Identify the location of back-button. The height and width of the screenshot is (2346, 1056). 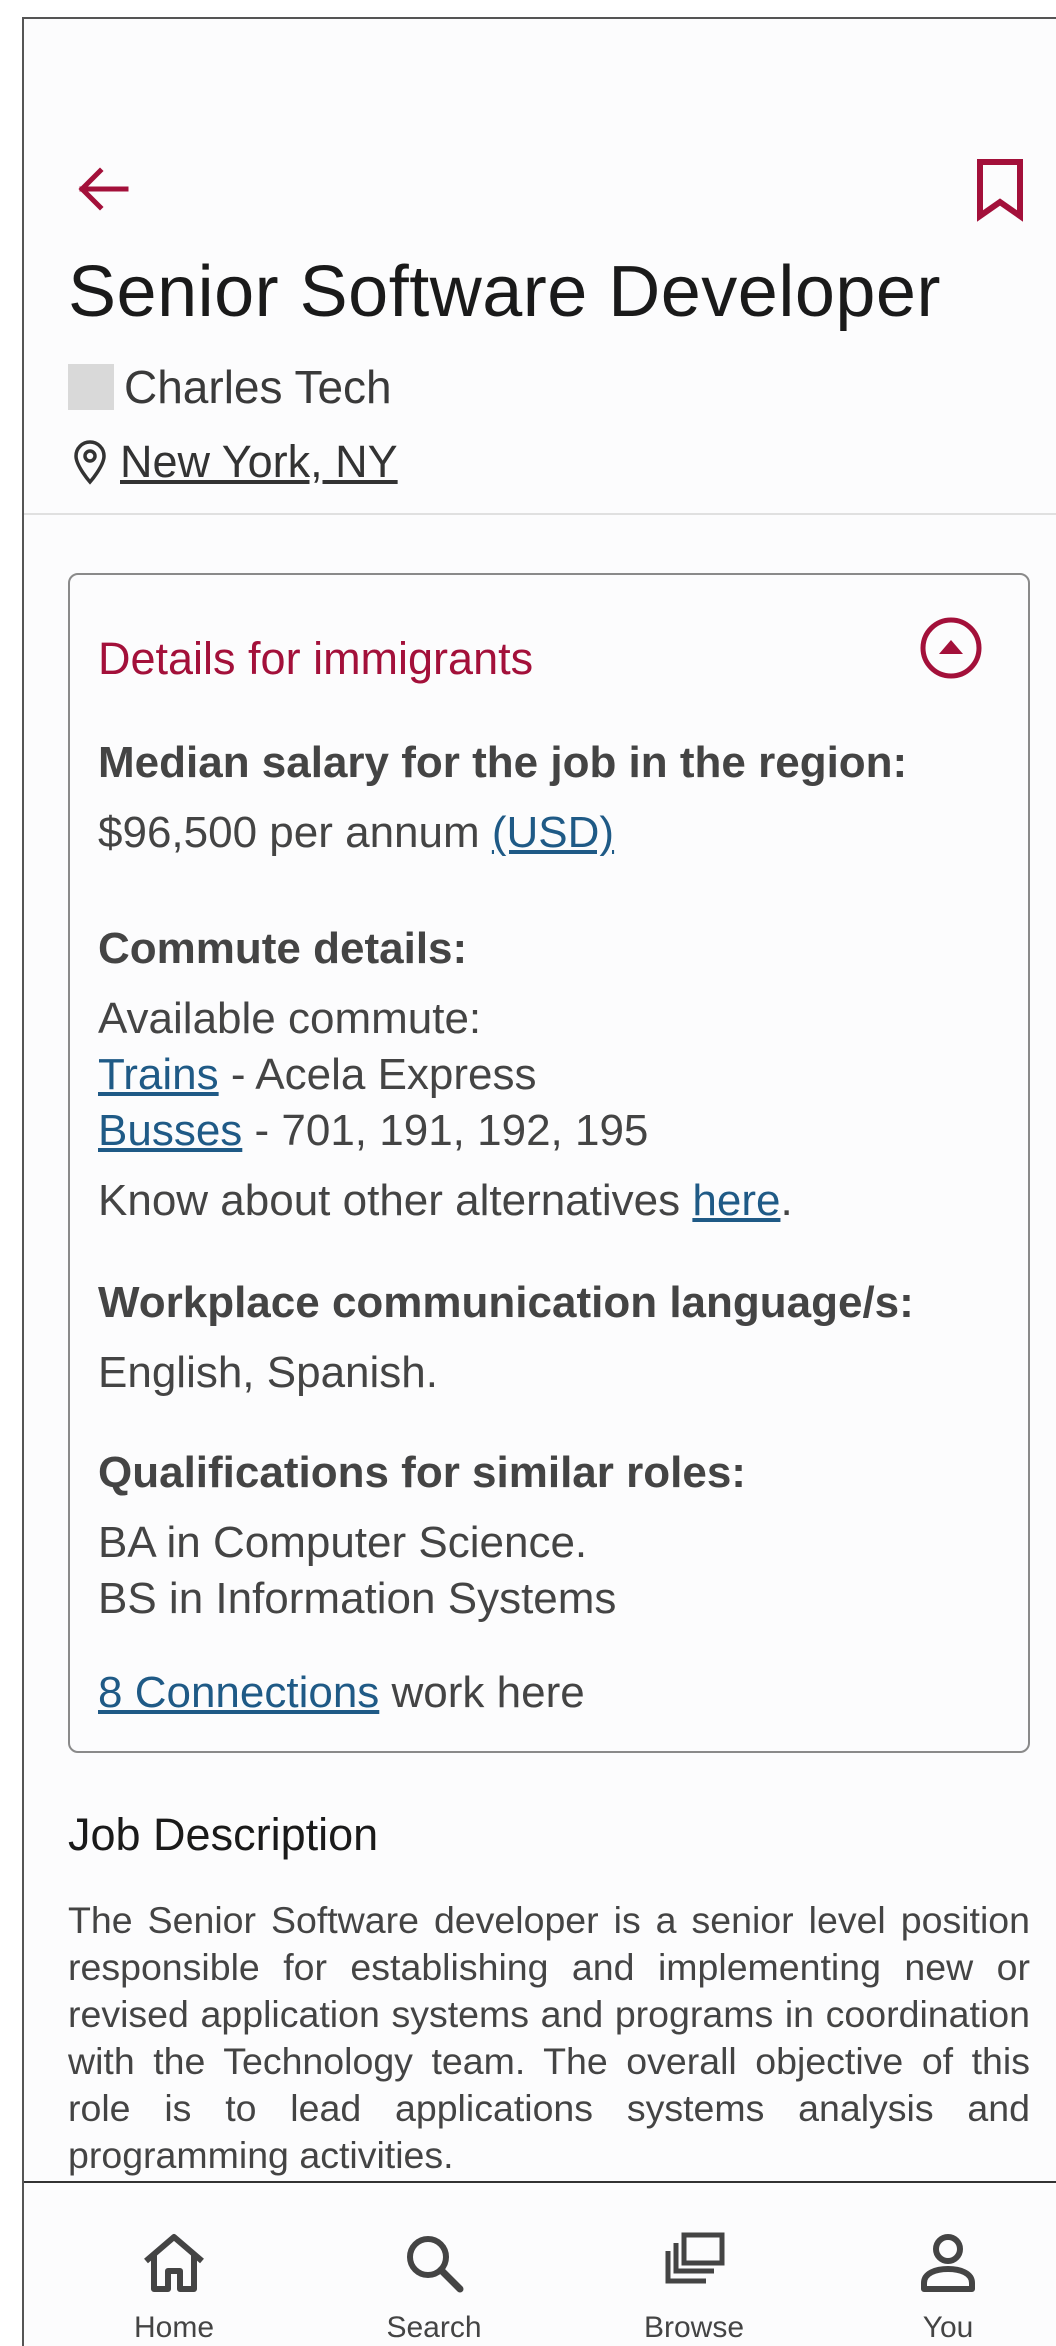
(102, 189).